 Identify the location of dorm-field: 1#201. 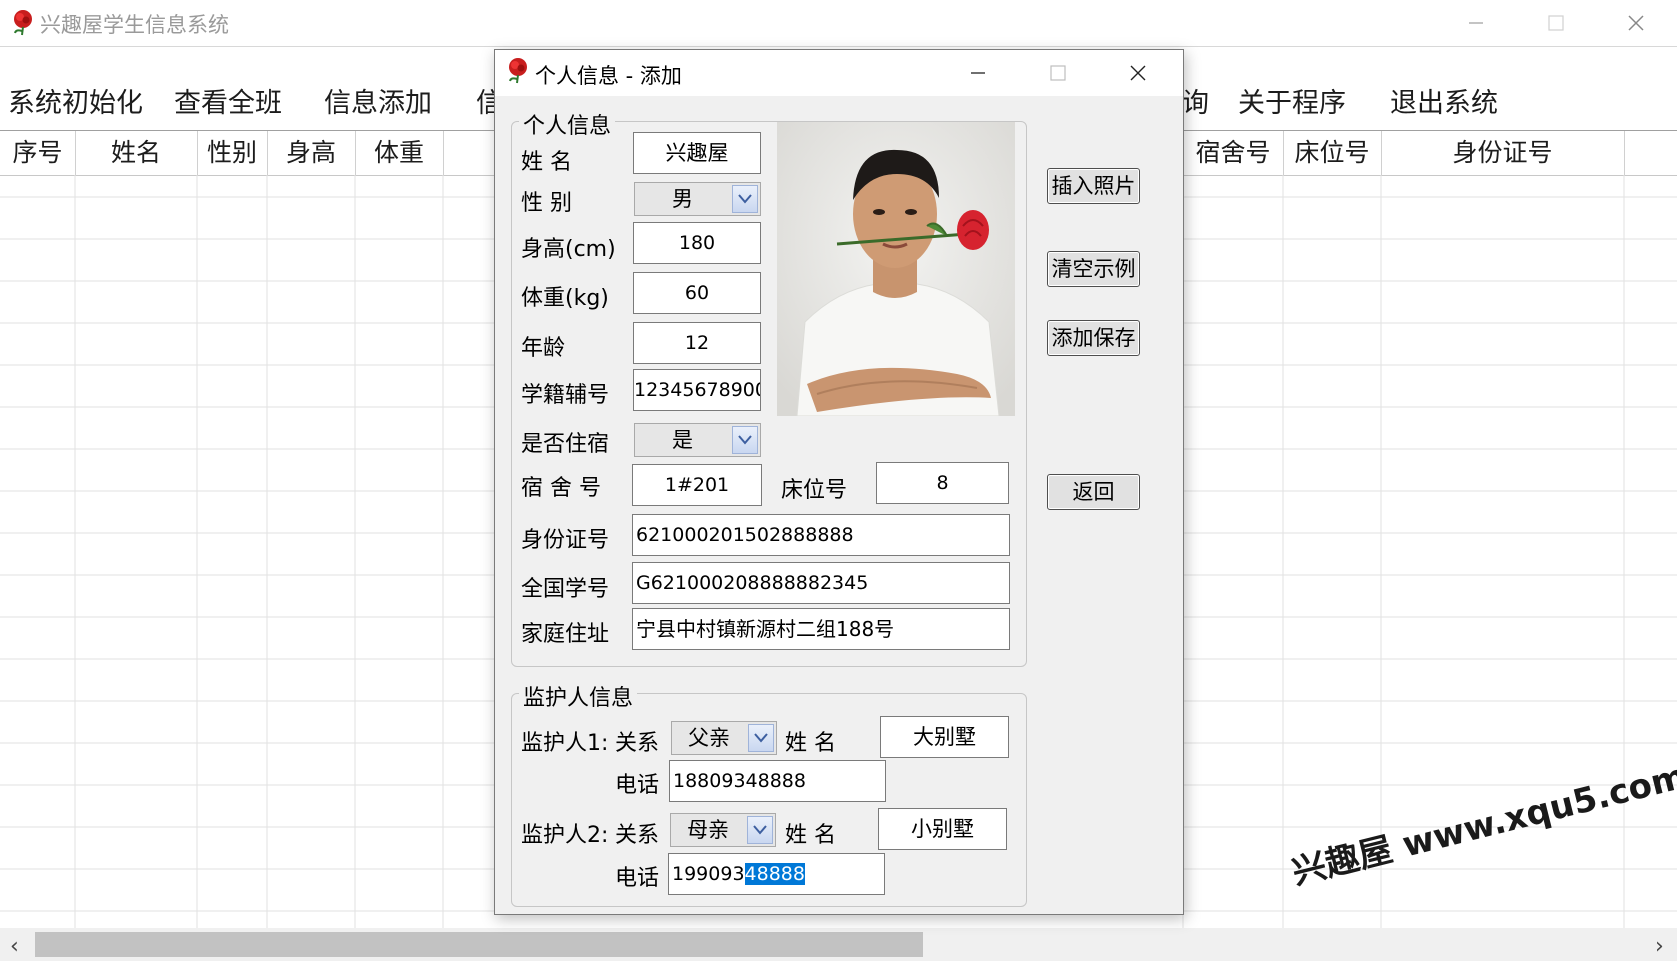
(697, 485).